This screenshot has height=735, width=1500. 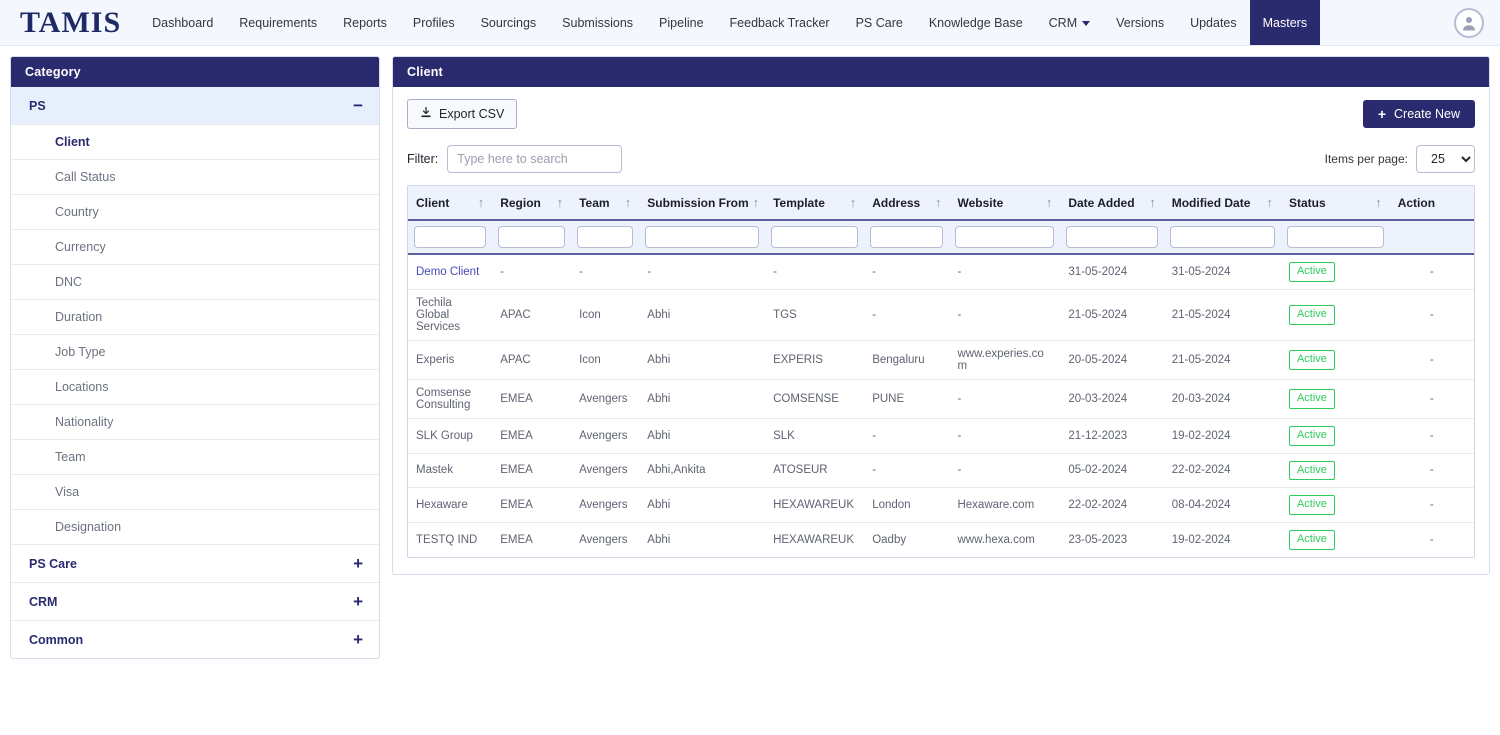 I want to click on column-filter-input-team, so click(x=605, y=237).